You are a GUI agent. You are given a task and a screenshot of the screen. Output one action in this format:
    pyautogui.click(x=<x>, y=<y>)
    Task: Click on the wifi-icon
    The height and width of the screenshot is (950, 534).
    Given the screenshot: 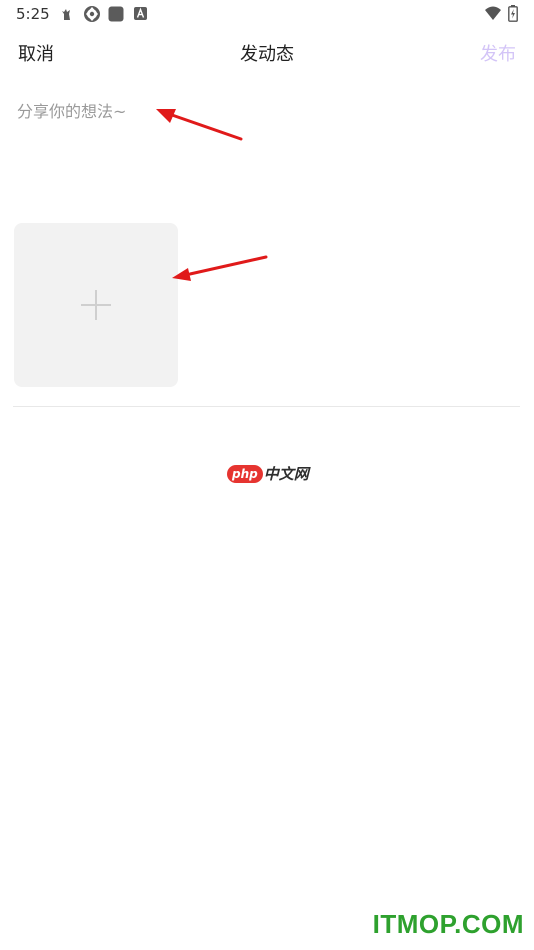 What is the action you would take?
    pyautogui.click(x=493, y=13)
    